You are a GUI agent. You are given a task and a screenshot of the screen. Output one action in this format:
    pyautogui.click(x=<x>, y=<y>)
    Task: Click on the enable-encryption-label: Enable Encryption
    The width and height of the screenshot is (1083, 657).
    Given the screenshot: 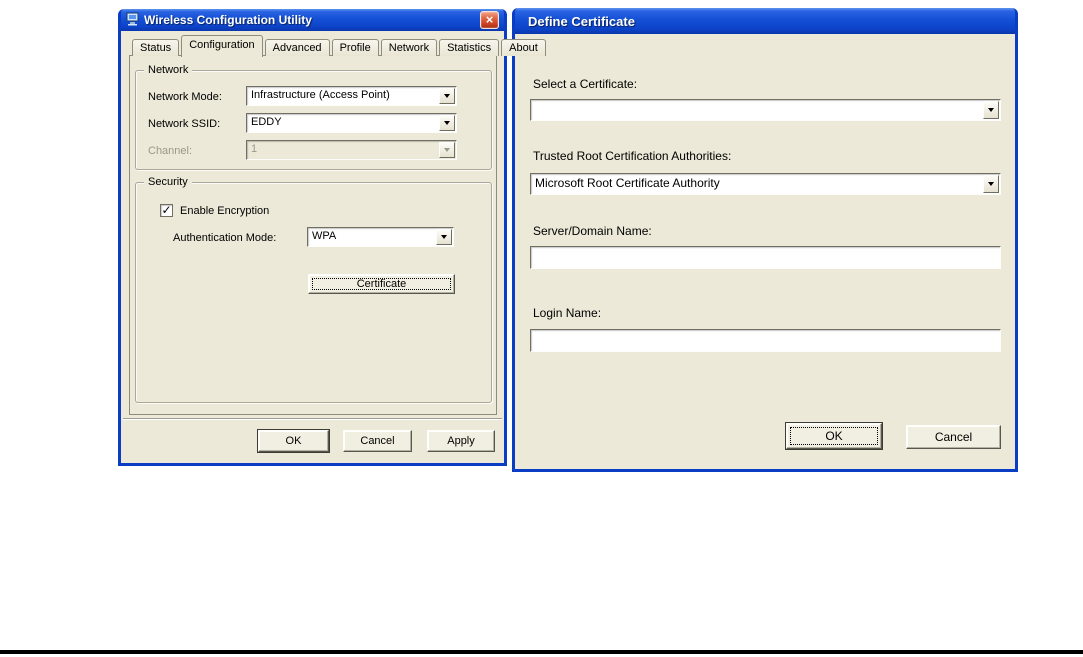 What is the action you would take?
    pyautogui.click(x=225, y=211)
    